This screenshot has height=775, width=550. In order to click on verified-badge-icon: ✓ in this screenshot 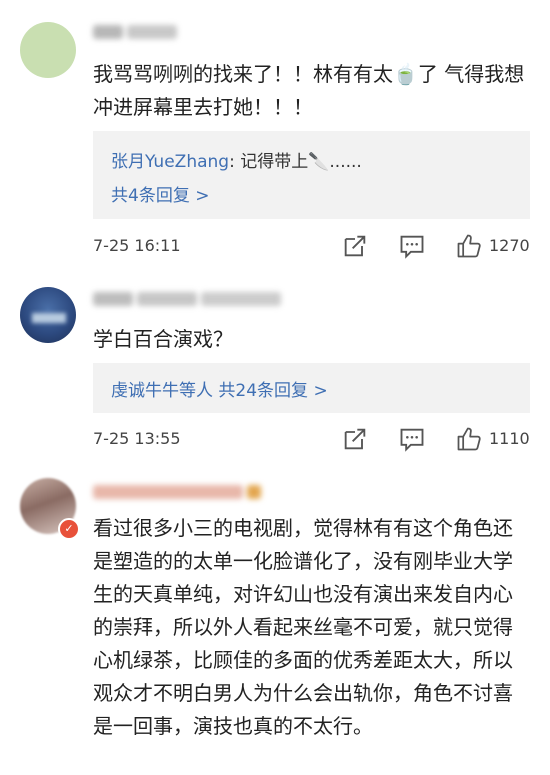, I will do `click(69, 529)`.